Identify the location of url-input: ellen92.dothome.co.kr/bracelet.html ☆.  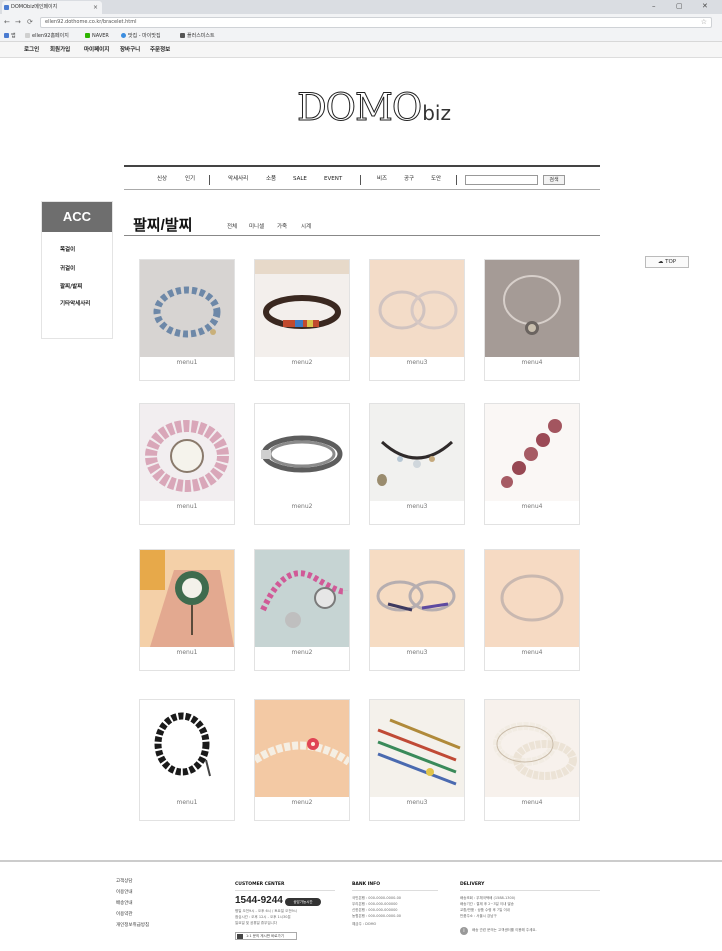
(376, 22).